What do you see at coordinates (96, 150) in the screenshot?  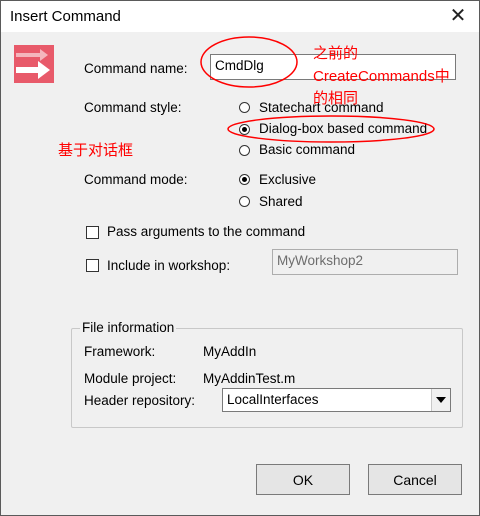 I see `annotation-dialog-based: 基于对话框` at bounding box center [96, 150].